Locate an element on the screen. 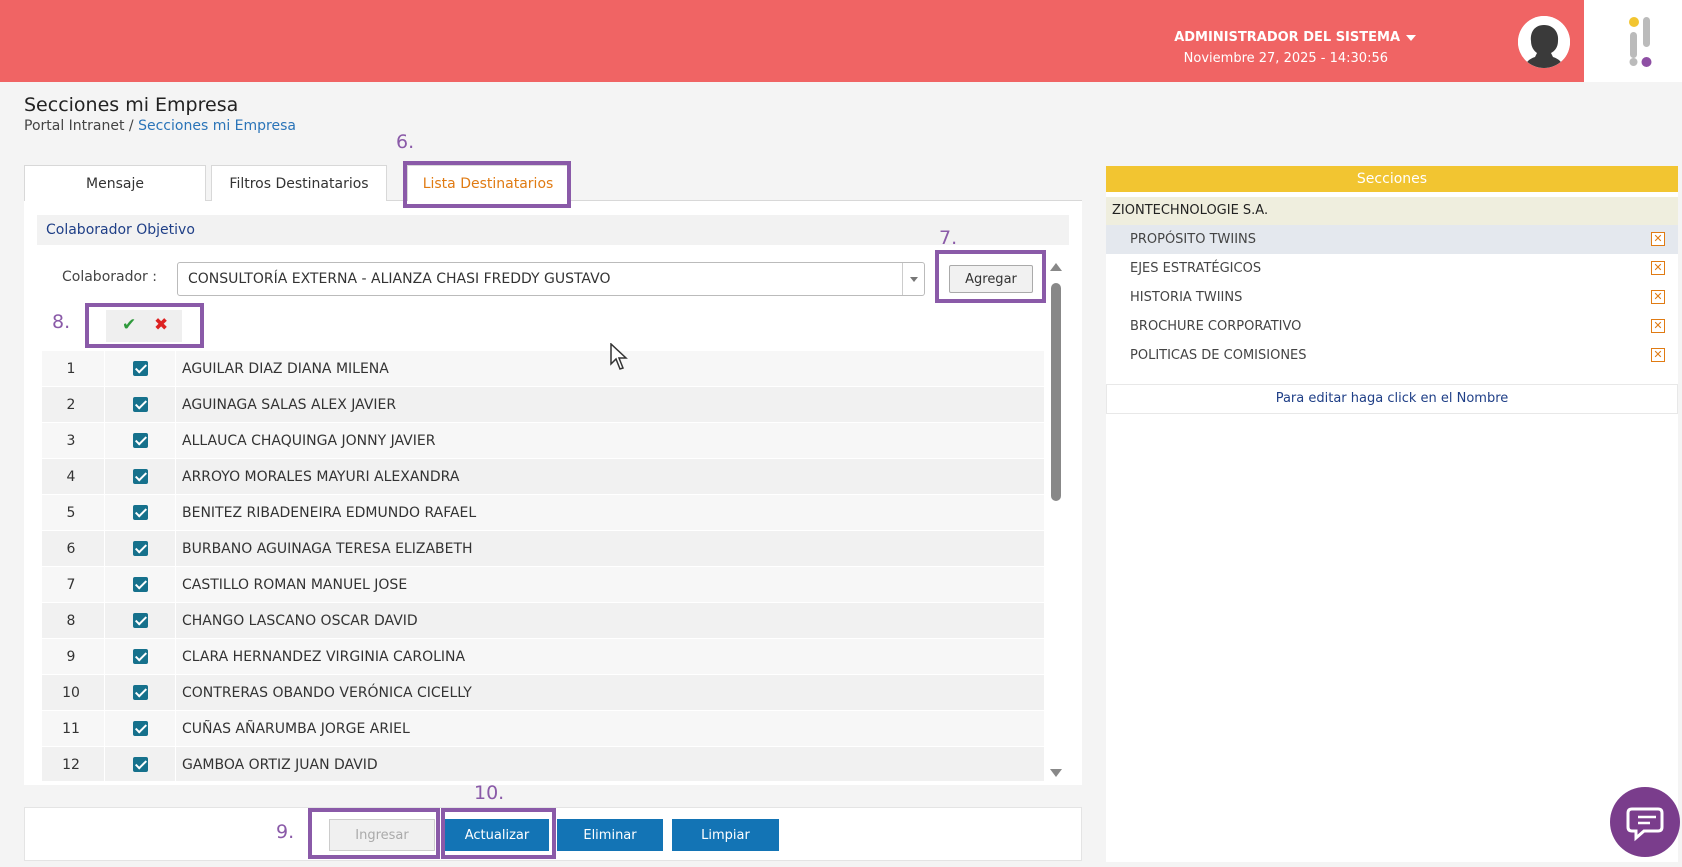  actualizar-button: Actualizar is located at coordinates (497, 835).